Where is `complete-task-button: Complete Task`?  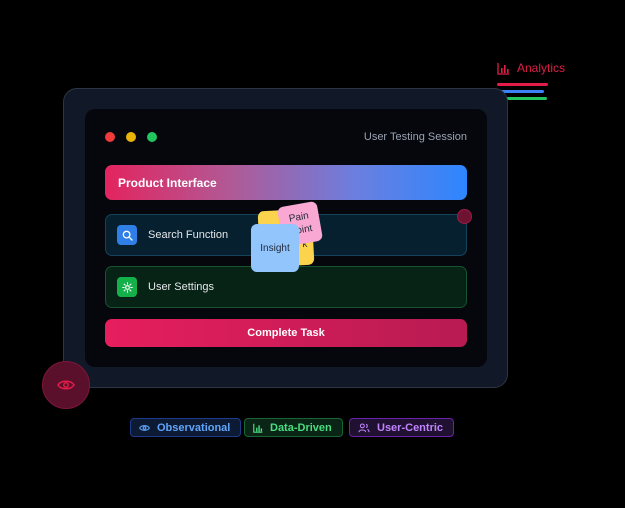 complete-task-button: Complete Task is located at coordinates (286, 333).